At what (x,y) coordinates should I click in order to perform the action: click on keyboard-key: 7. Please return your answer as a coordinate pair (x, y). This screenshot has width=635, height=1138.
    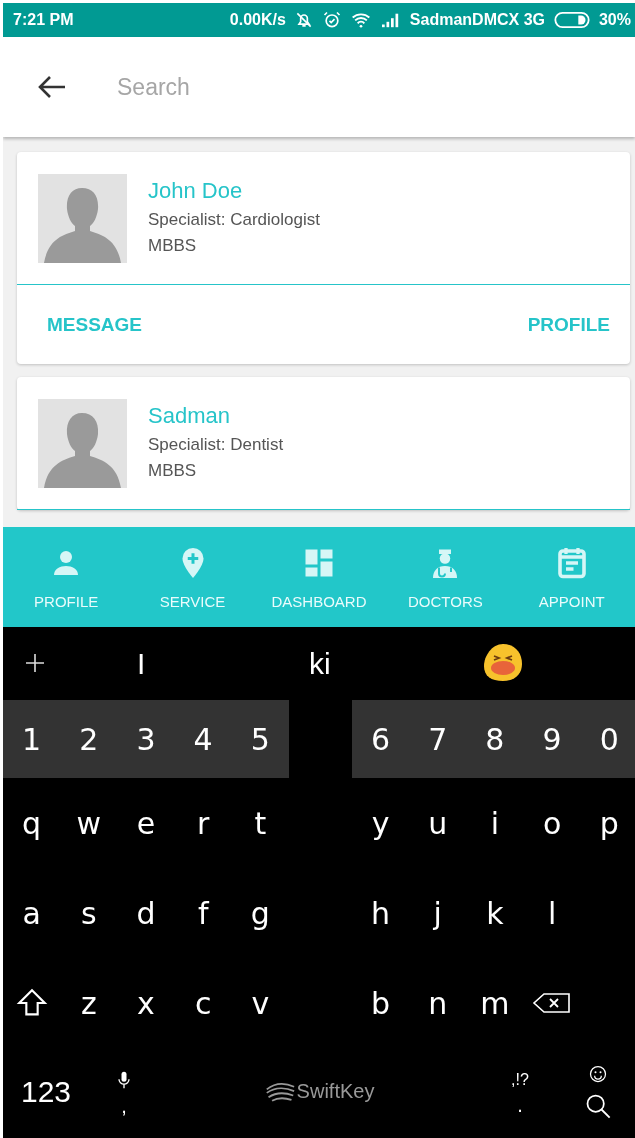
    Looking at the image, I should click on (438, 739).